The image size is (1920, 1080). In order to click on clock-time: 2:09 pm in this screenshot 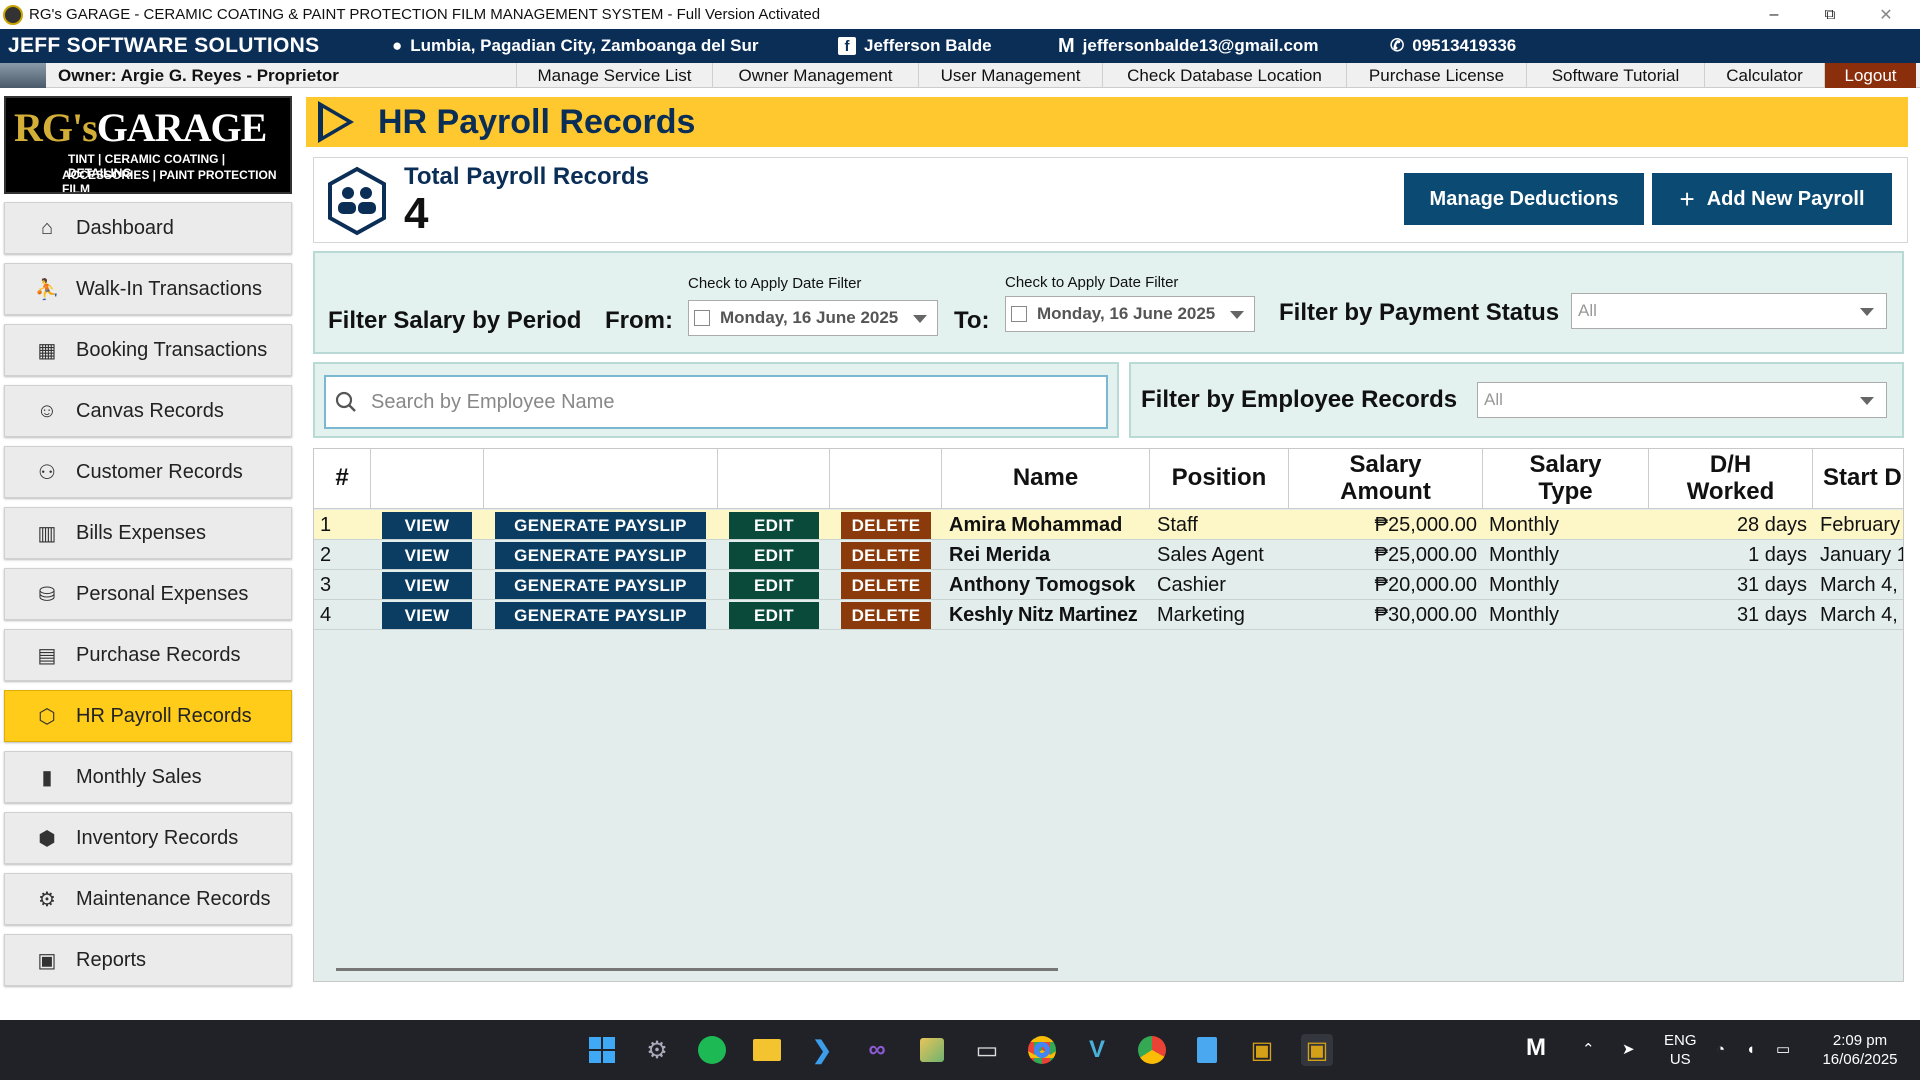, I will do `click(1860, 1040)`.